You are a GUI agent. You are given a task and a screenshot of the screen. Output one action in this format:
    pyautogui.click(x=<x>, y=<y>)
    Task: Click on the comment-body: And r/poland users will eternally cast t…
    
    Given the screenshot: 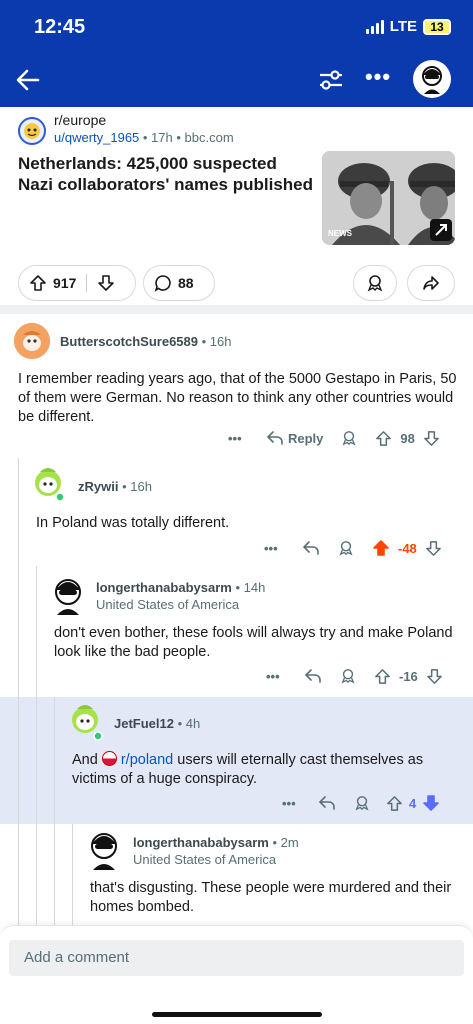 What is the action you would take?
    pyautogui.click(x=248, y=769)
    